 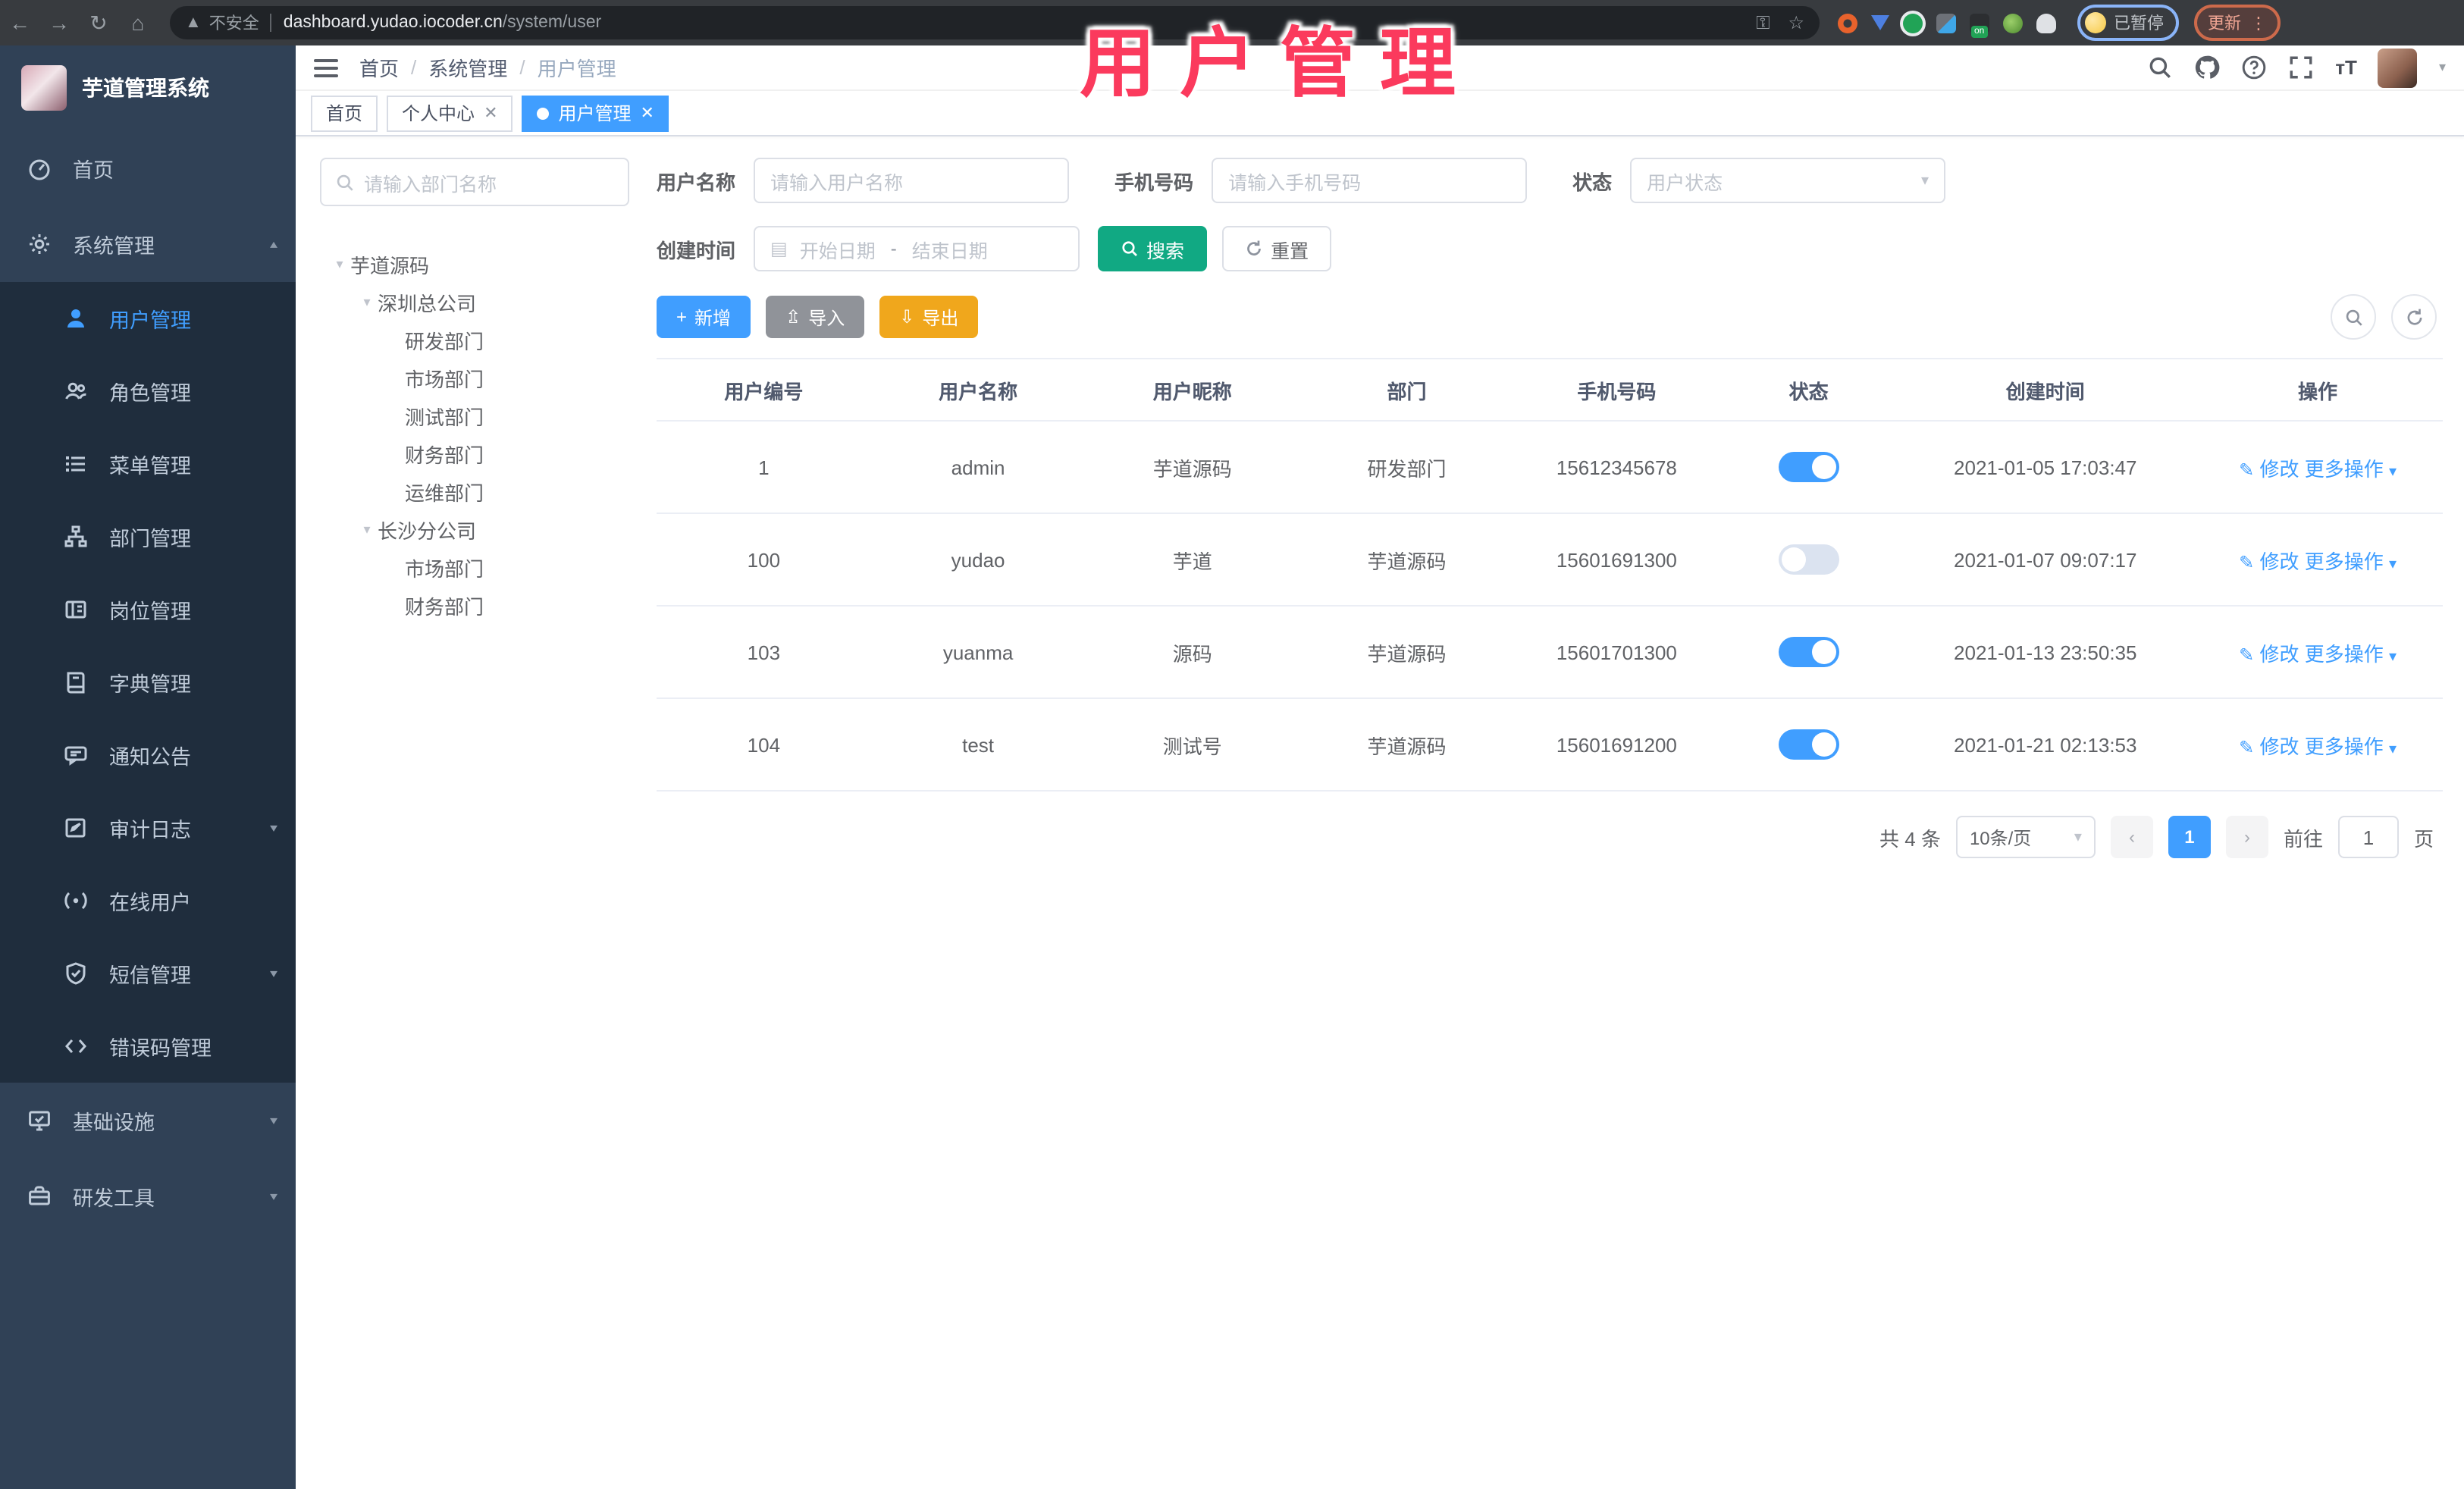 I want to click on browser-profile-chip: 已暂停, so click(x=2128, y=23).